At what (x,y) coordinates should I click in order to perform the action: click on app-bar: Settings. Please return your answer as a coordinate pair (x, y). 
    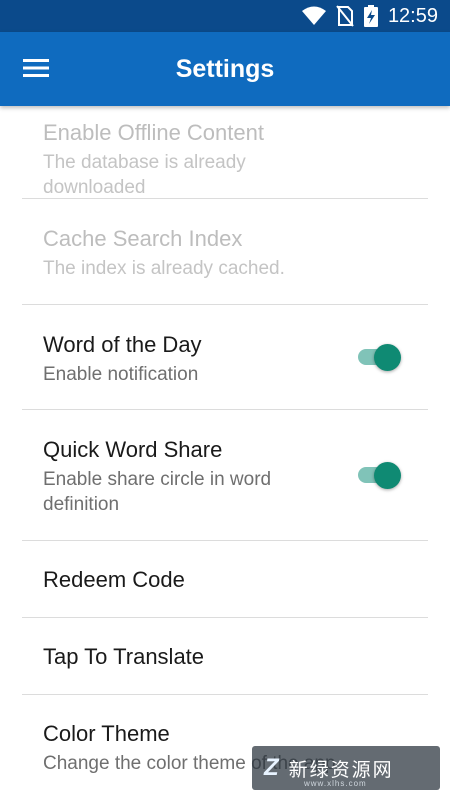
    Looking at the image, I should click on (225, 69).